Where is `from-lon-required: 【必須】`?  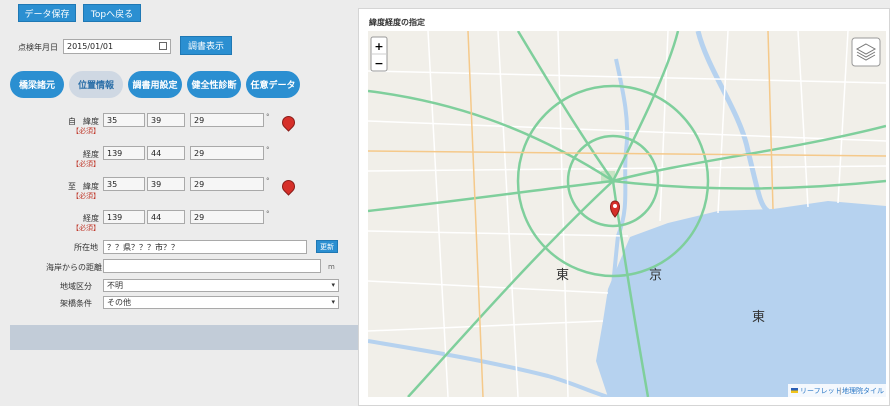 from-lon-required: 【必須】 is located at coordinates (86, 164).